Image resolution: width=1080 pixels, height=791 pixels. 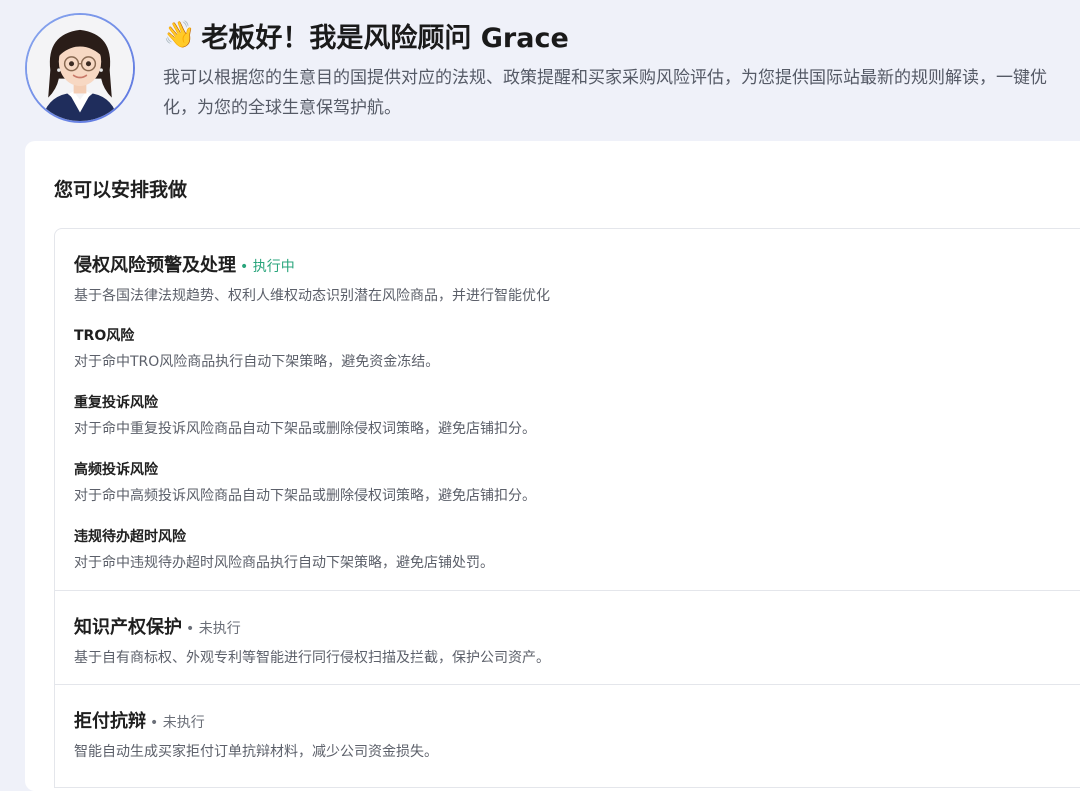 I want to click on subitem-title: 高频投诉风险, so click(x=116, y=470).